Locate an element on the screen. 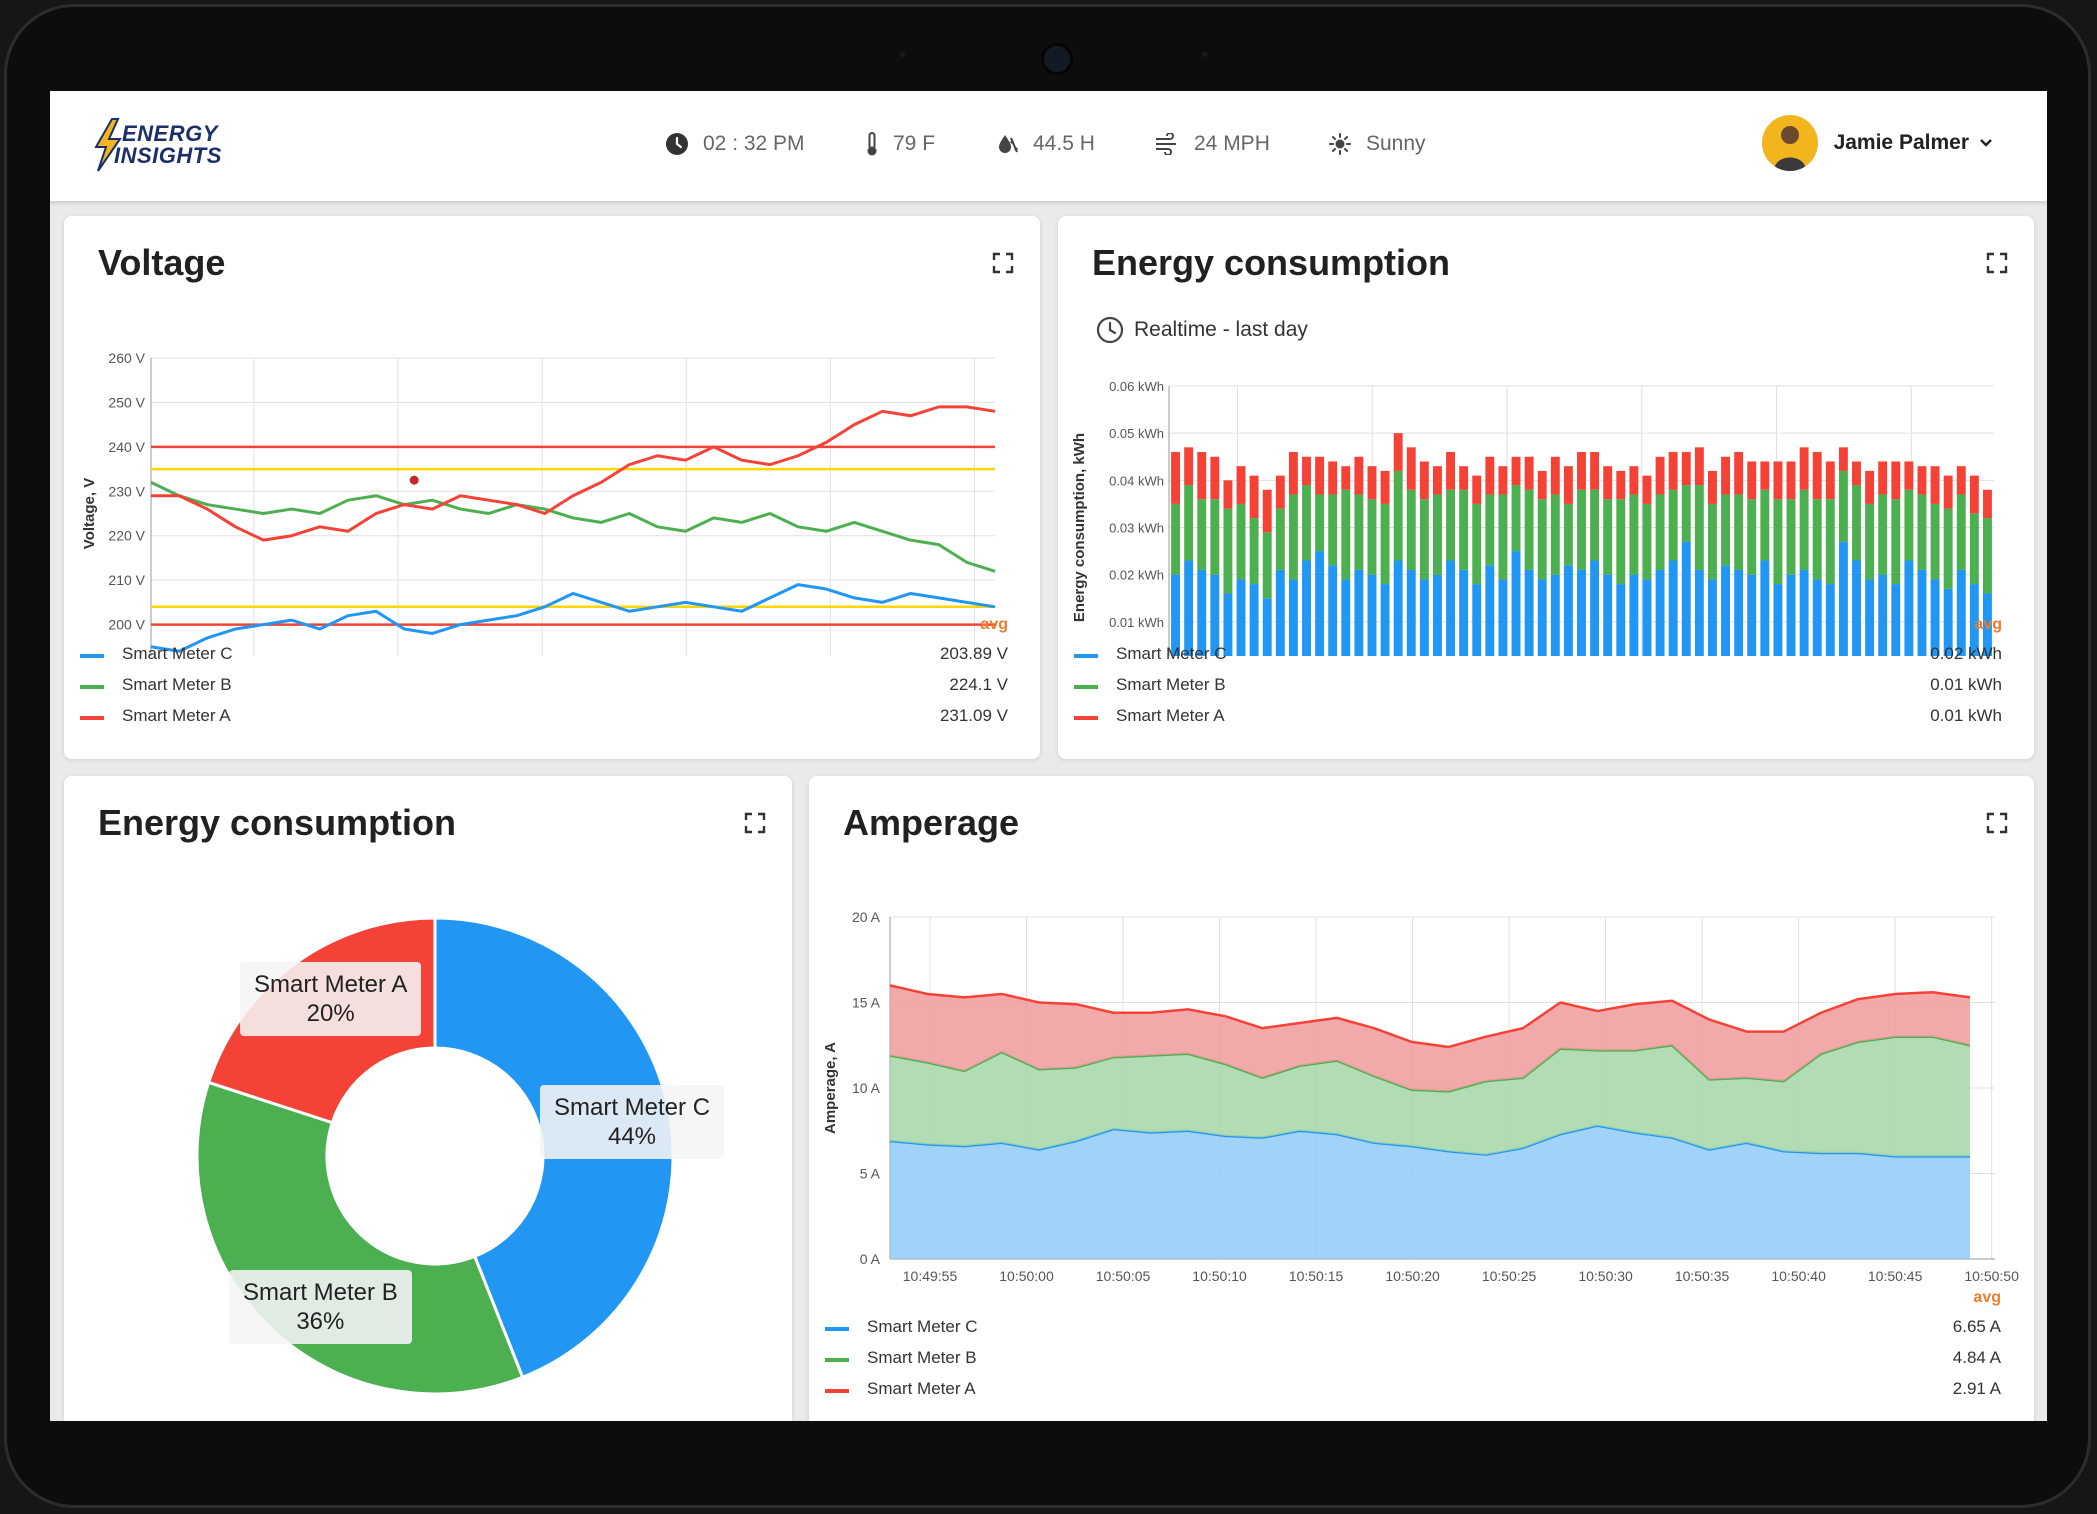  y-tick-label: 210 V is located at coordinates (126, 580).